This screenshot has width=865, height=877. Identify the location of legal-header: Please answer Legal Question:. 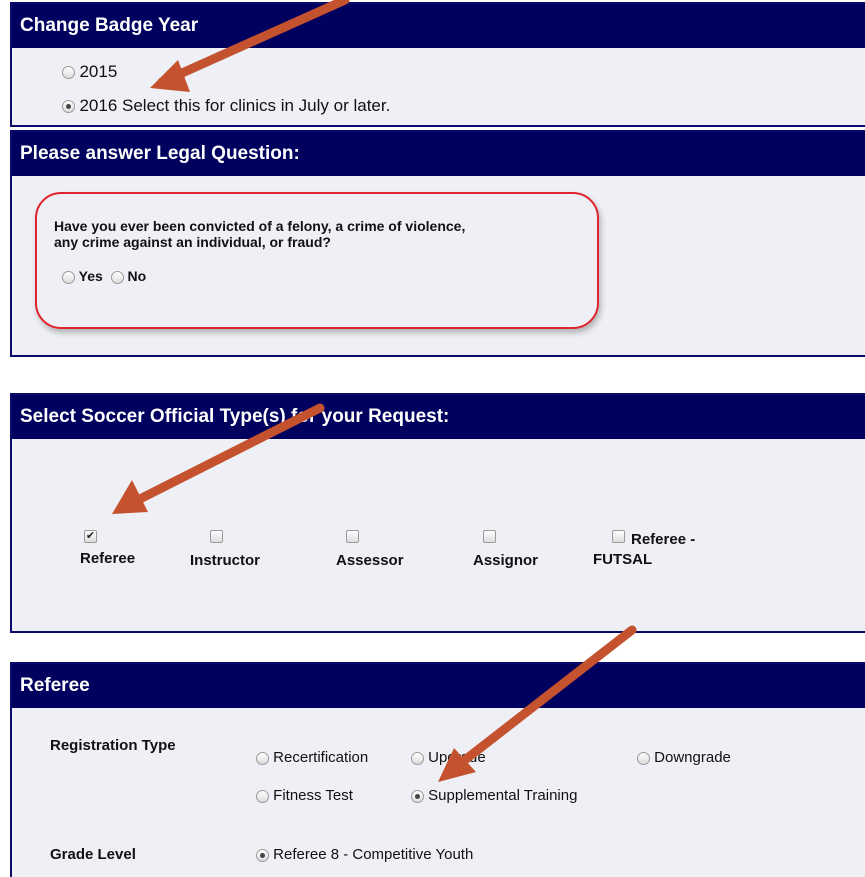
(438, 154).